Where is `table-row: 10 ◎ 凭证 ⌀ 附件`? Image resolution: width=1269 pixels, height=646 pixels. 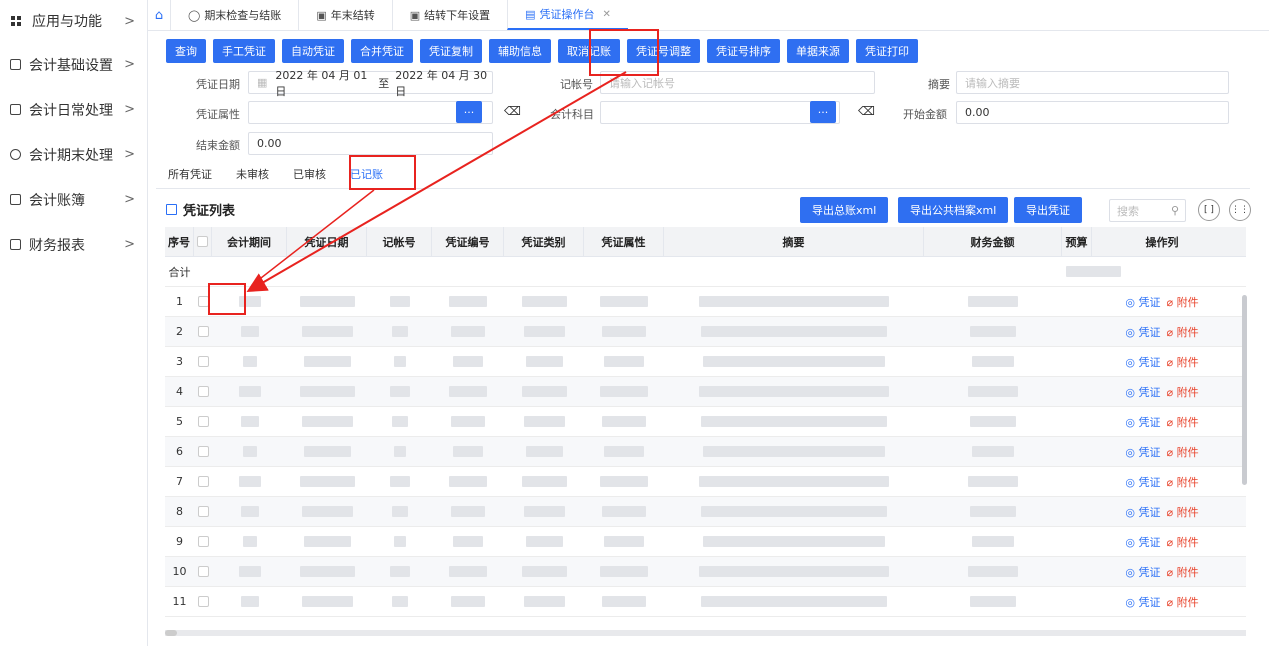
table-row: 10 ◎ 凭证 ⌀ 附件 is located at coordinates (705, 572).